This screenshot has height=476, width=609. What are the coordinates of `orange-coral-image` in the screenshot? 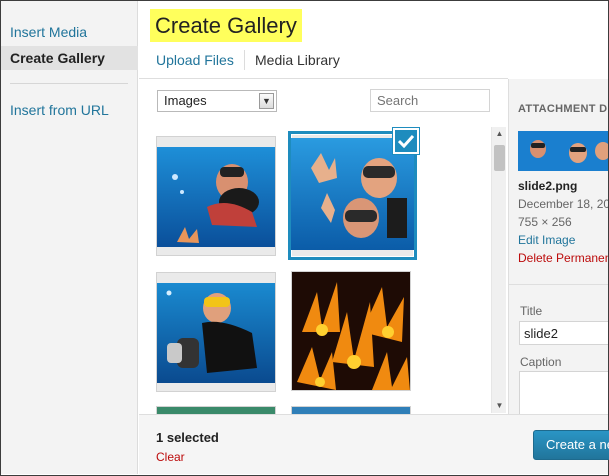 It's located at (351, 331).